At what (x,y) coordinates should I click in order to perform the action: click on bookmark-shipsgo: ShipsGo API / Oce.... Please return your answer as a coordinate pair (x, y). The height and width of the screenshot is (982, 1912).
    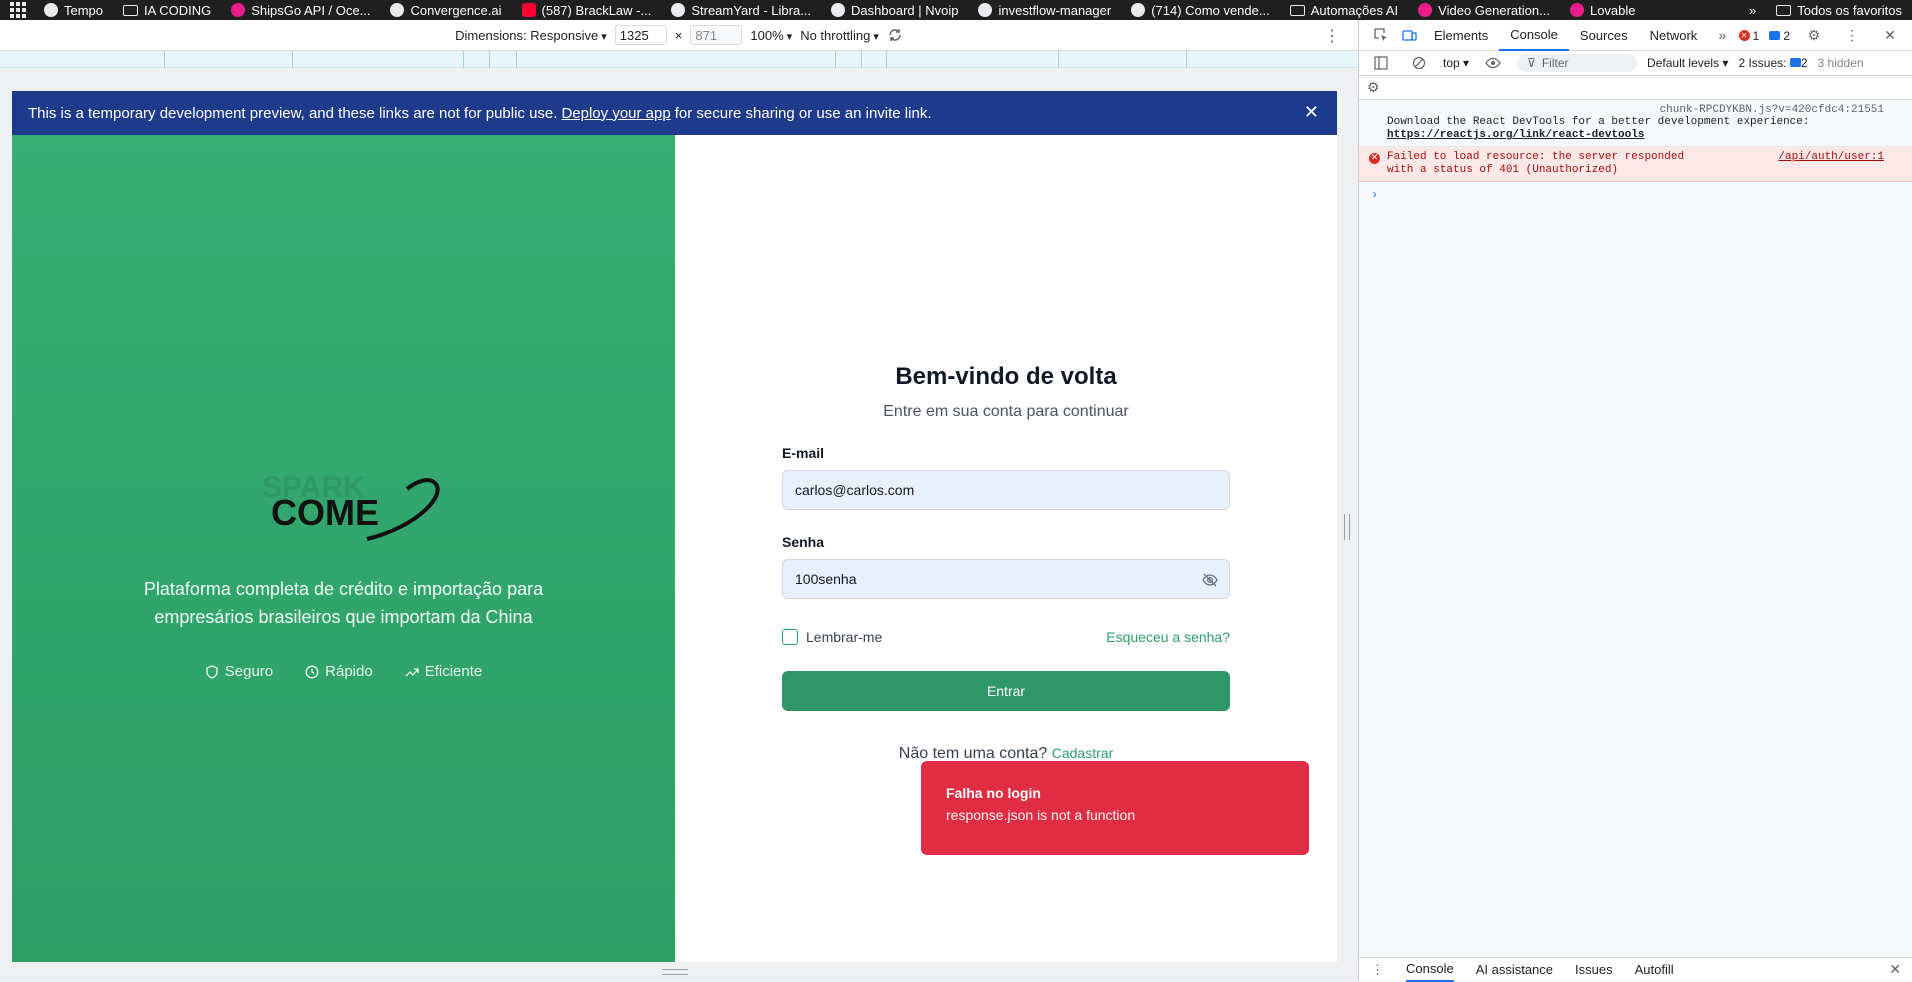
    Looking at the image, I should click on (300, 10).